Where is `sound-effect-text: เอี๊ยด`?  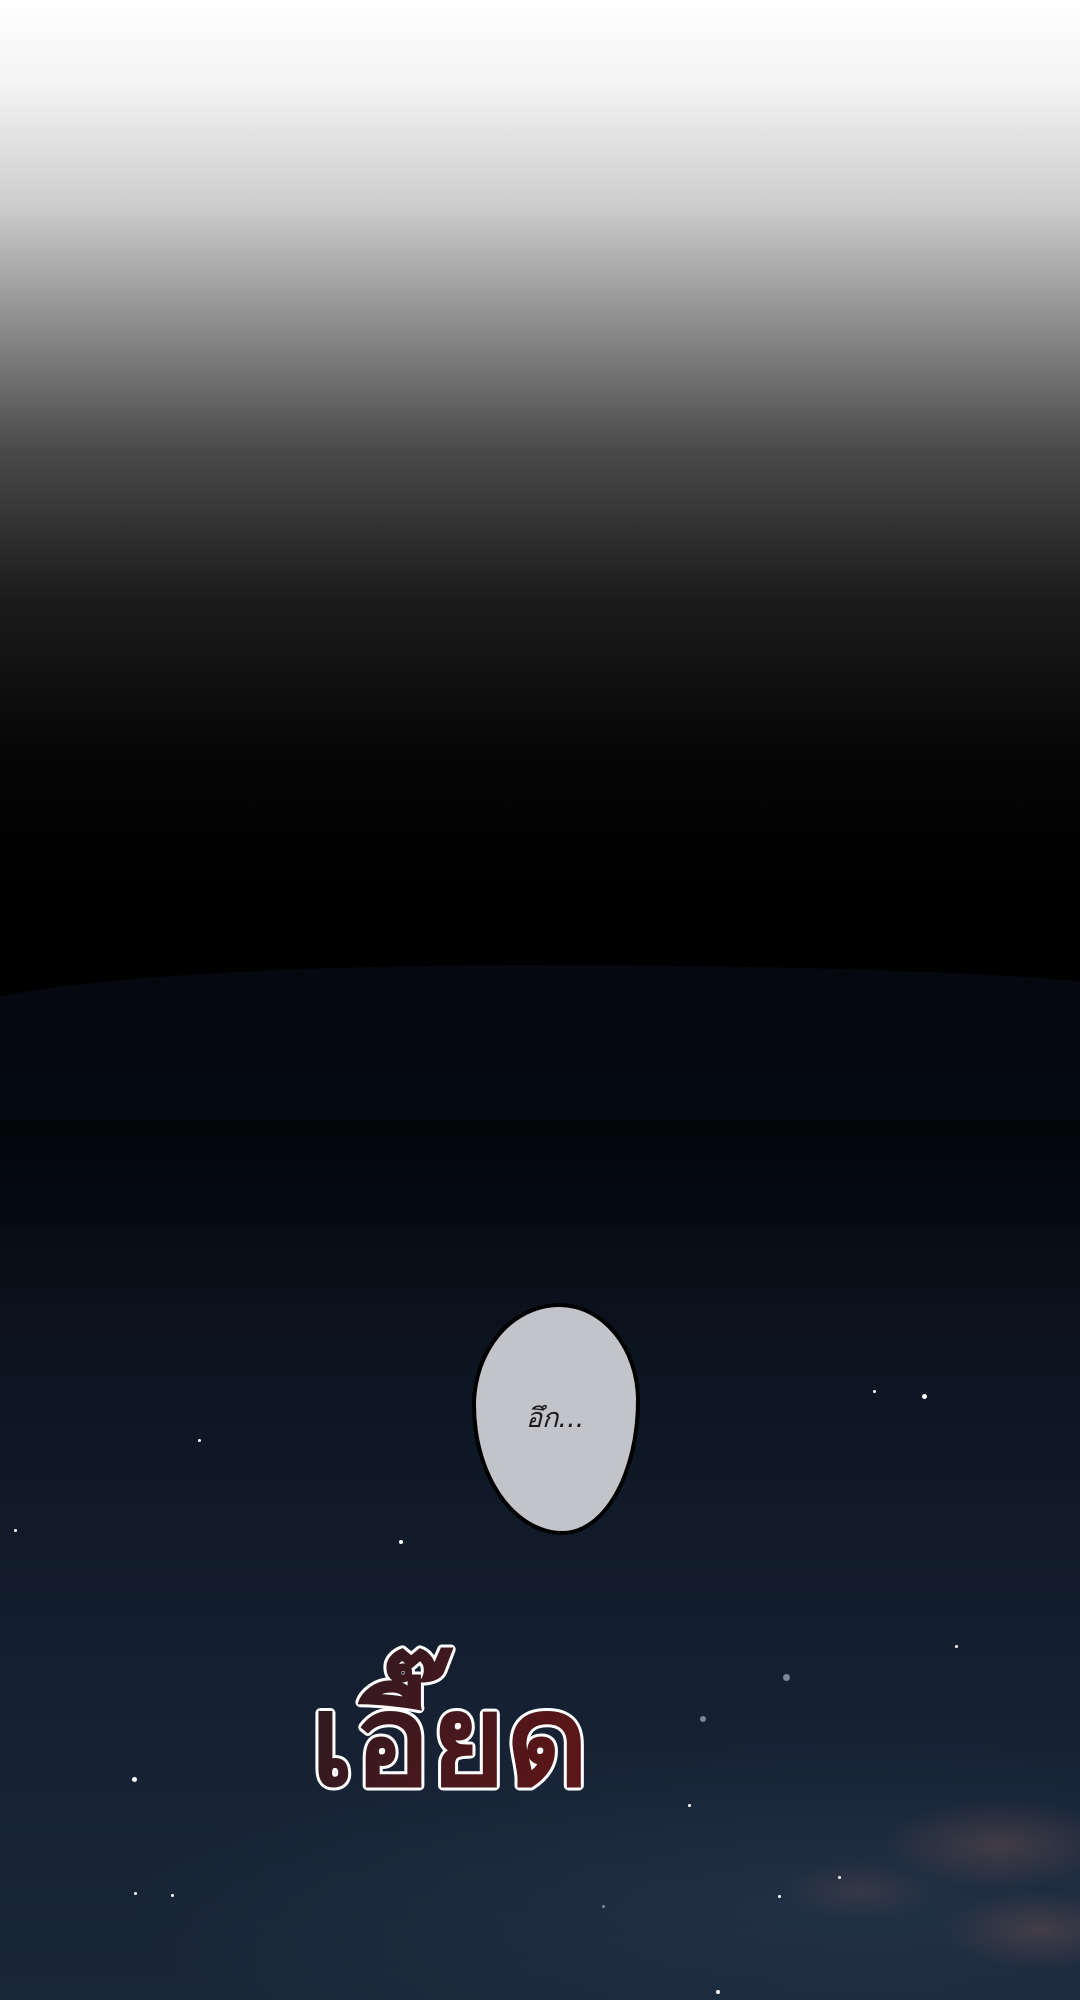 sound-effect-text: เอี๊ยด is located at coordinates (449, 1731).